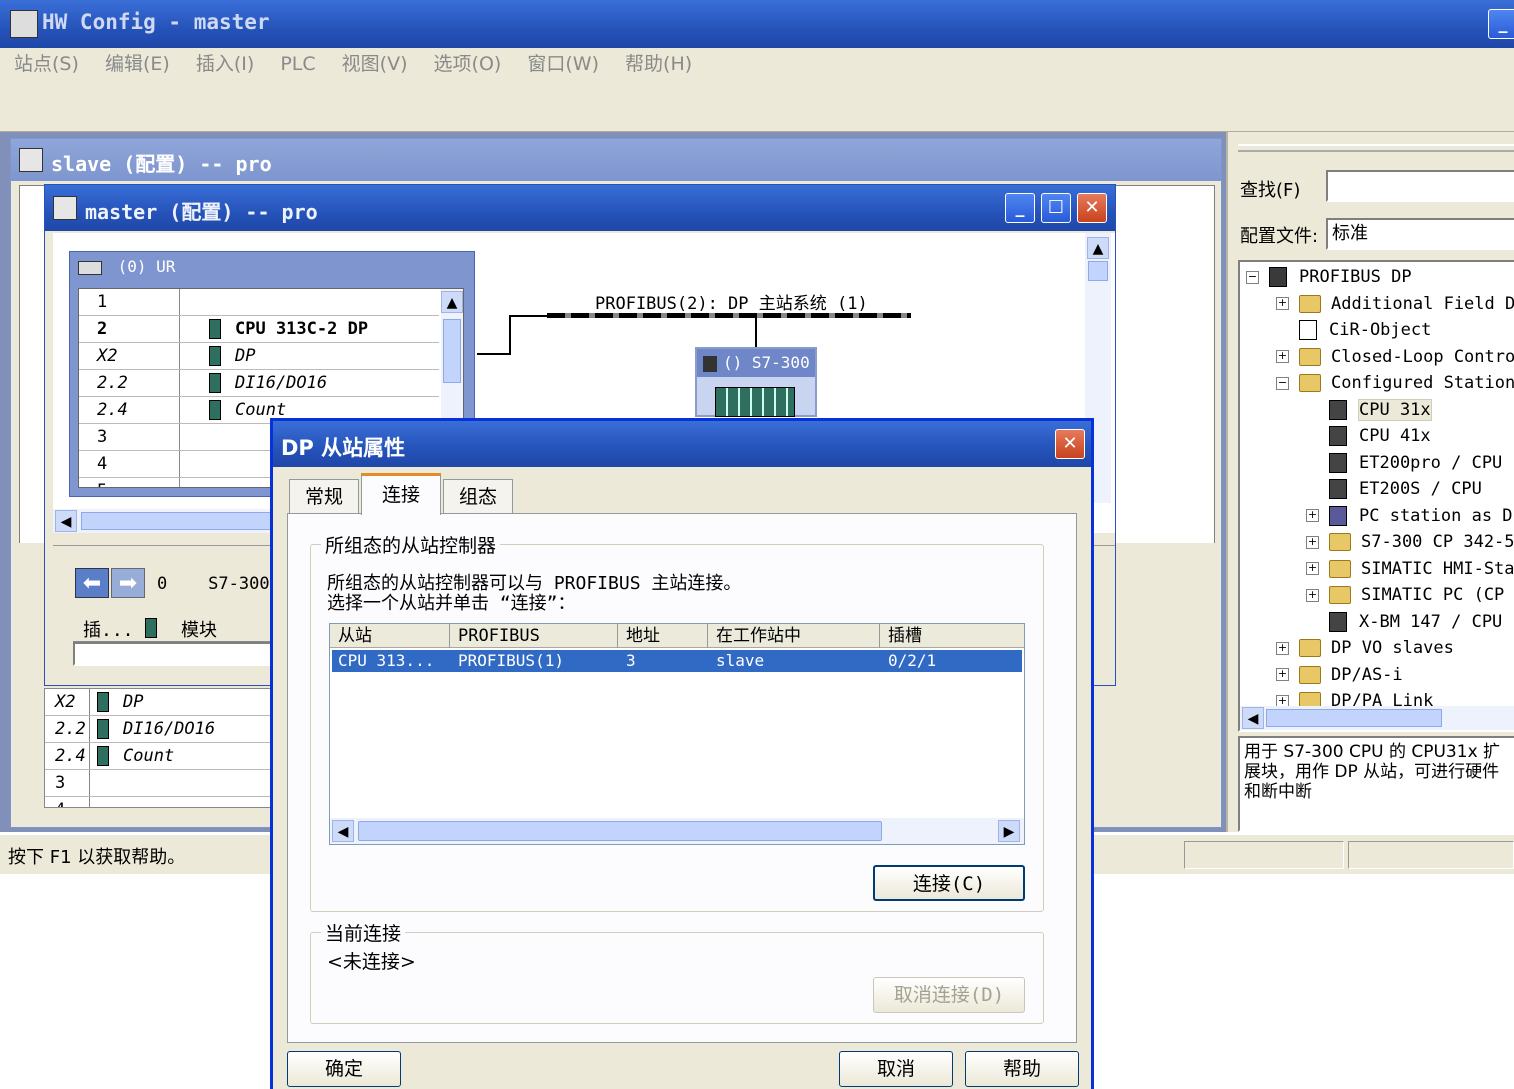 The image size is (1514, 1089). Describe the element at coordinates (1501, 24) in the screenshot. I see `main-minimize-button: _` at that location.